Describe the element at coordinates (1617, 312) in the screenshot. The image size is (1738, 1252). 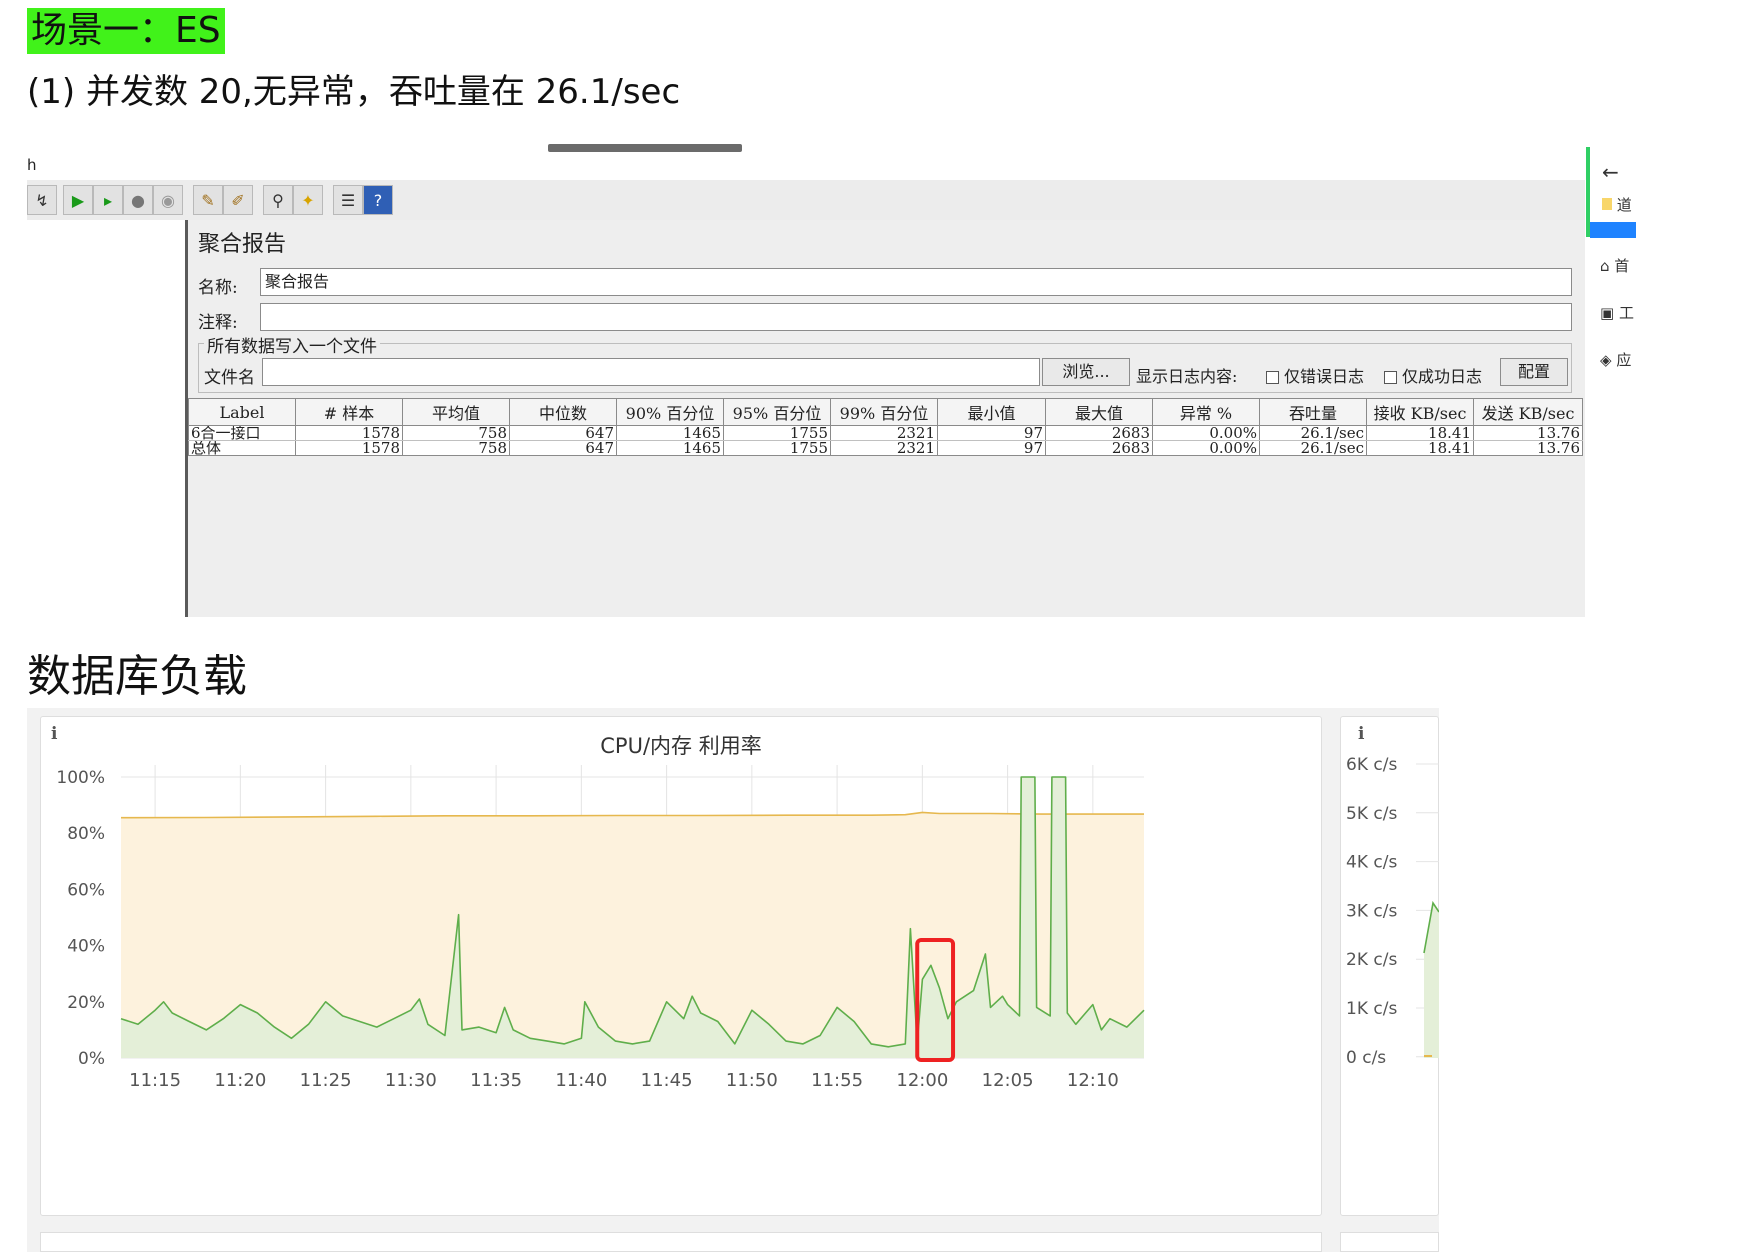
I see `tool-icon: ▣ 工` at that location.